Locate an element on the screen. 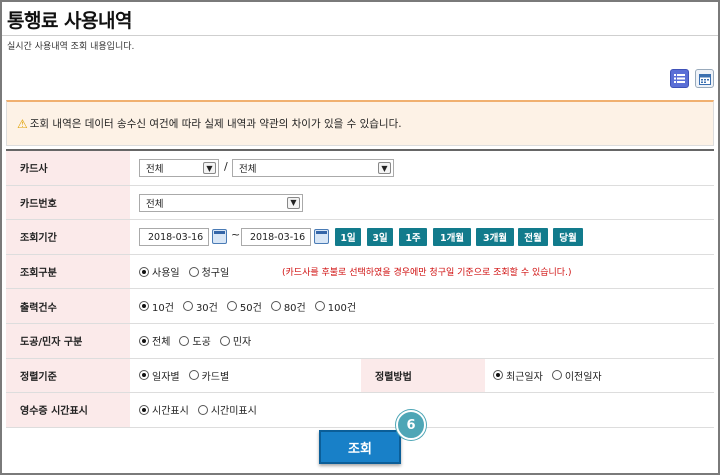 This screenshot has width=720, height=475. start-date-input: 2018-03-16 is located at coordinates (174, 237).